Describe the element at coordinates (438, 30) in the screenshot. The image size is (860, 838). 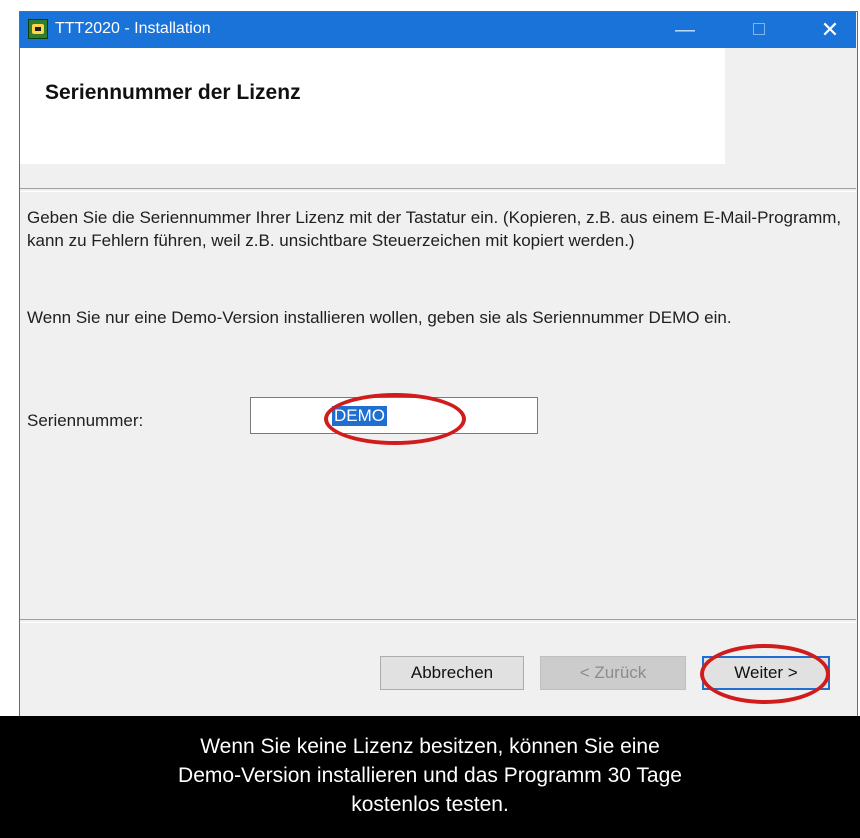
I see `title-bar: TTT2020 - Installation — ✕` at that location.